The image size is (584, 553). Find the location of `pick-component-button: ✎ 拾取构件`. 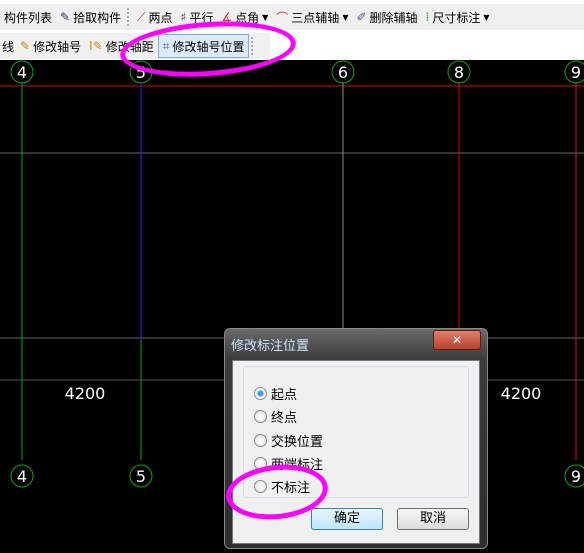

pick-component-button: ✎ 拾取构件 is located at coordinates (90, 17).